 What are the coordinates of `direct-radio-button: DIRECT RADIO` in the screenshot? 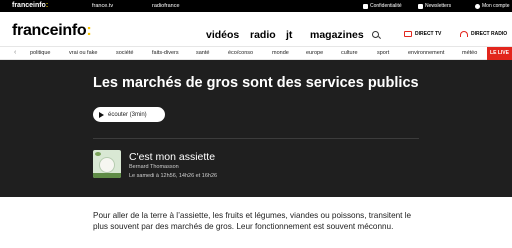 It's located at (483, 34).